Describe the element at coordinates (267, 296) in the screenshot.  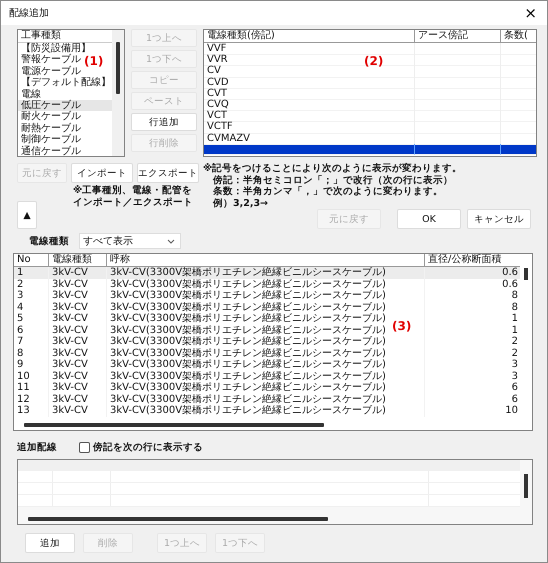
I see `table-row: 3 3kV-CV 3kV-CV(3300V架橋ポリエチレン絶縁ビニルシースケーブル) 8` at that location.